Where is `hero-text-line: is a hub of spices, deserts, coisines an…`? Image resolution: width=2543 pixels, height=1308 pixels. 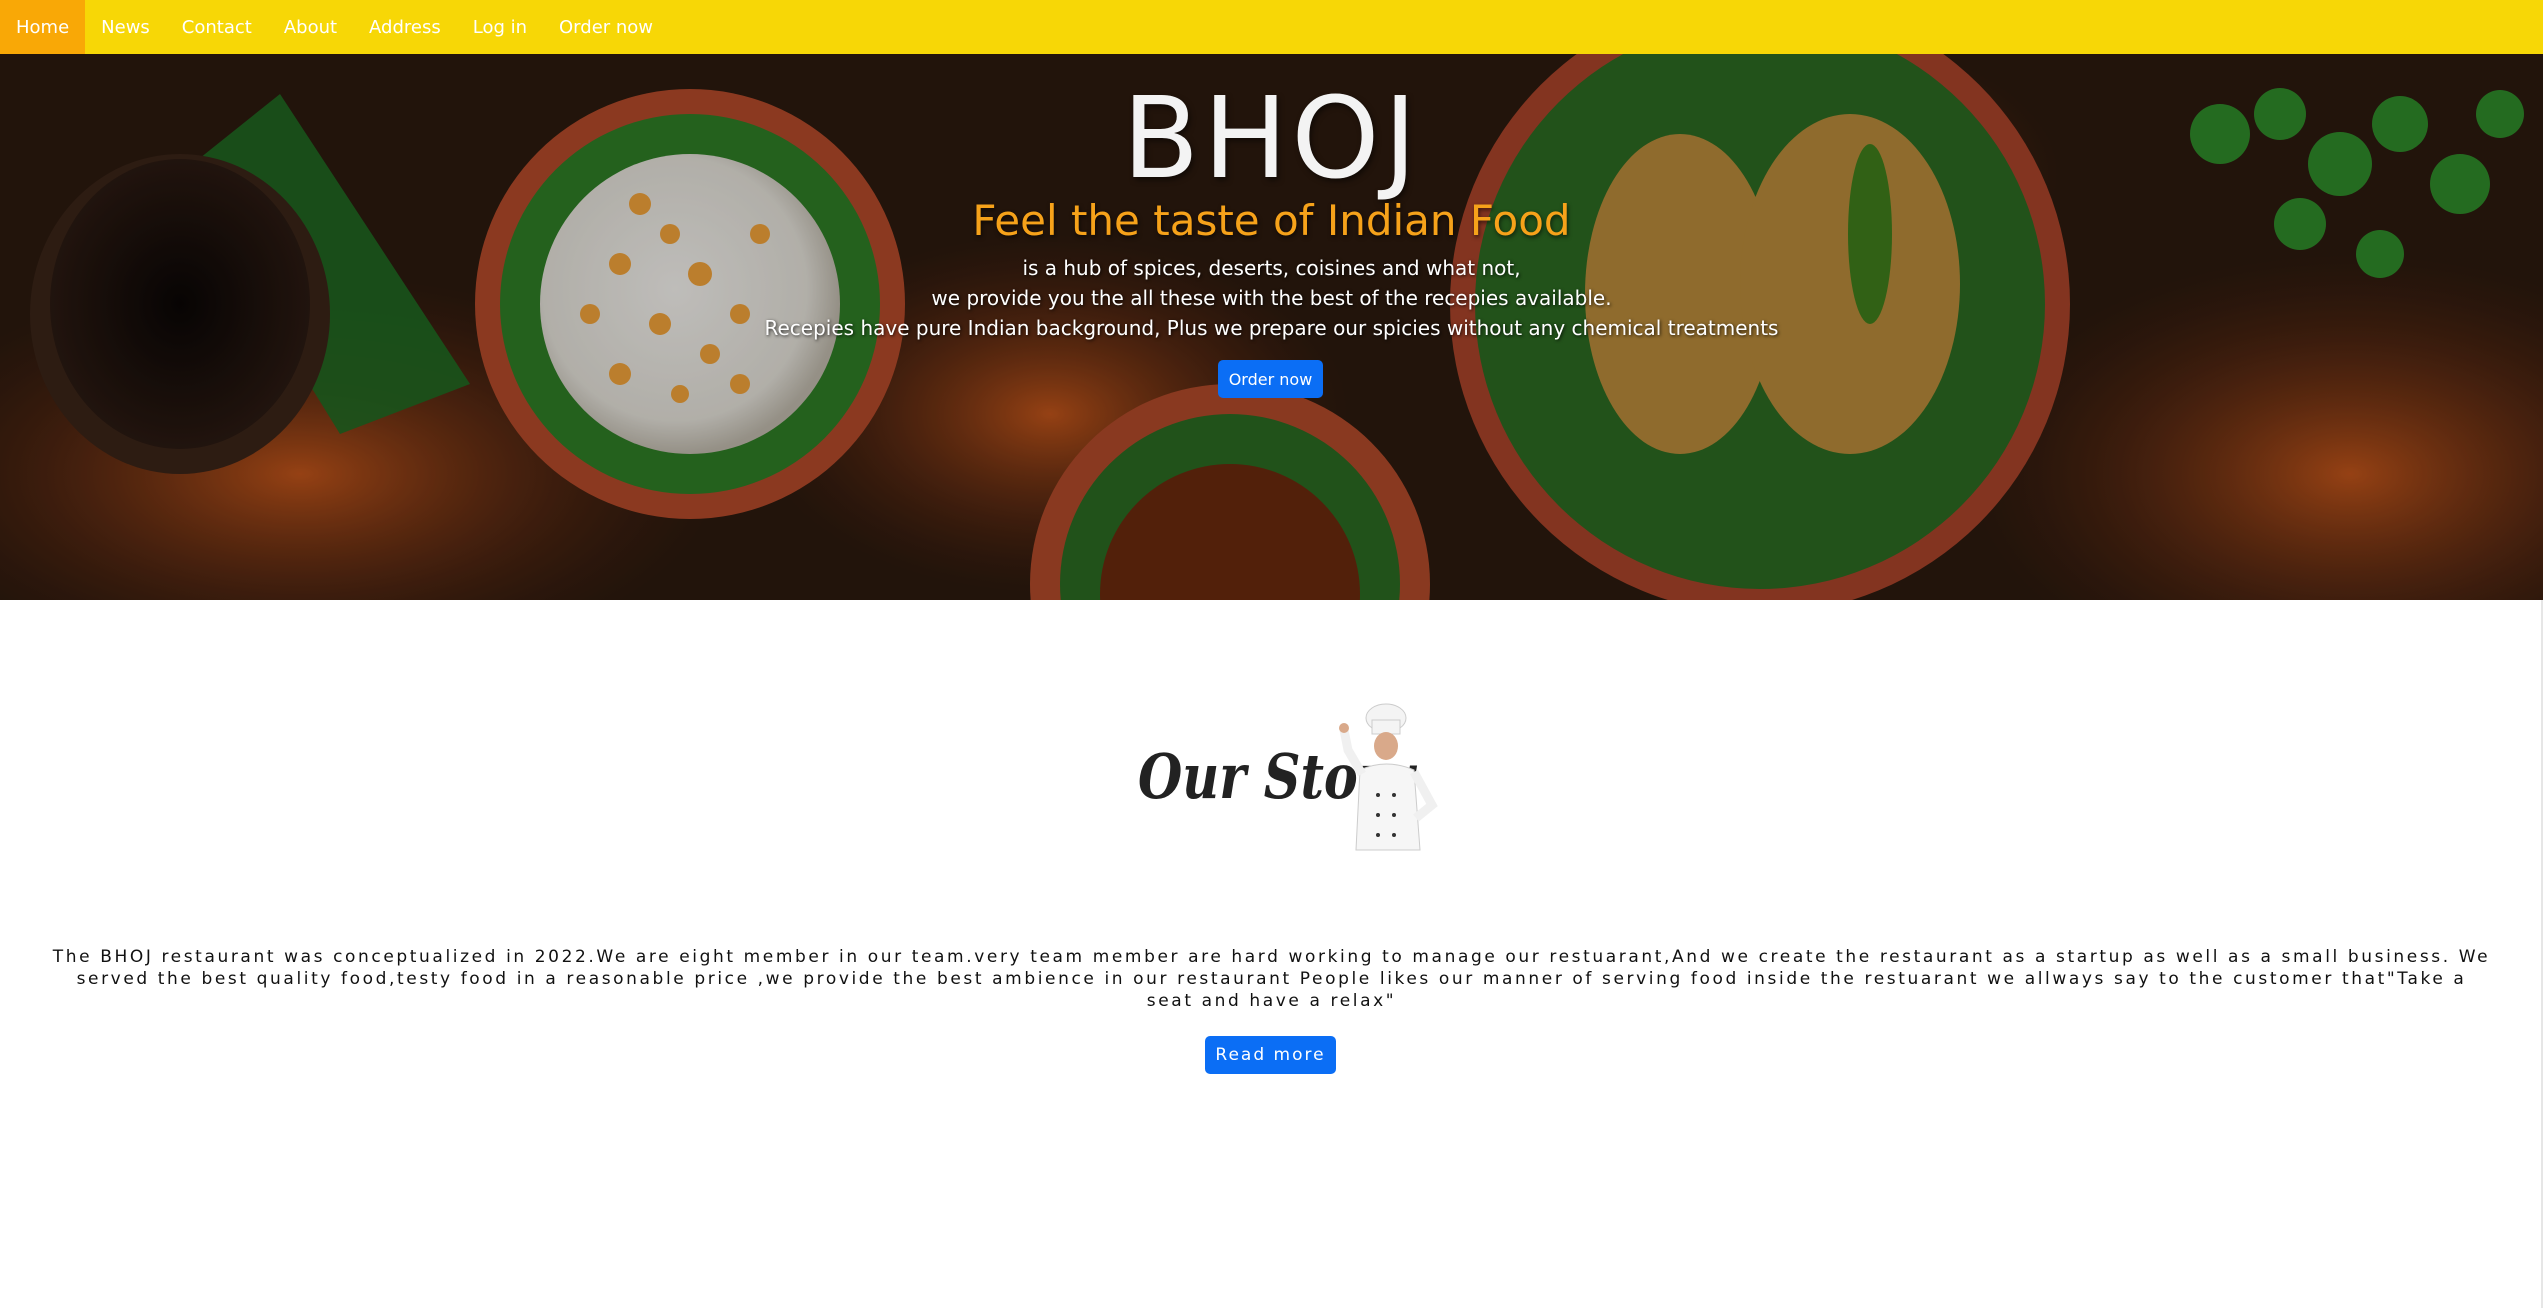 hero-text-line: is a hub of spices, deserts, coisines an… is located at coordinates (1271, 268).